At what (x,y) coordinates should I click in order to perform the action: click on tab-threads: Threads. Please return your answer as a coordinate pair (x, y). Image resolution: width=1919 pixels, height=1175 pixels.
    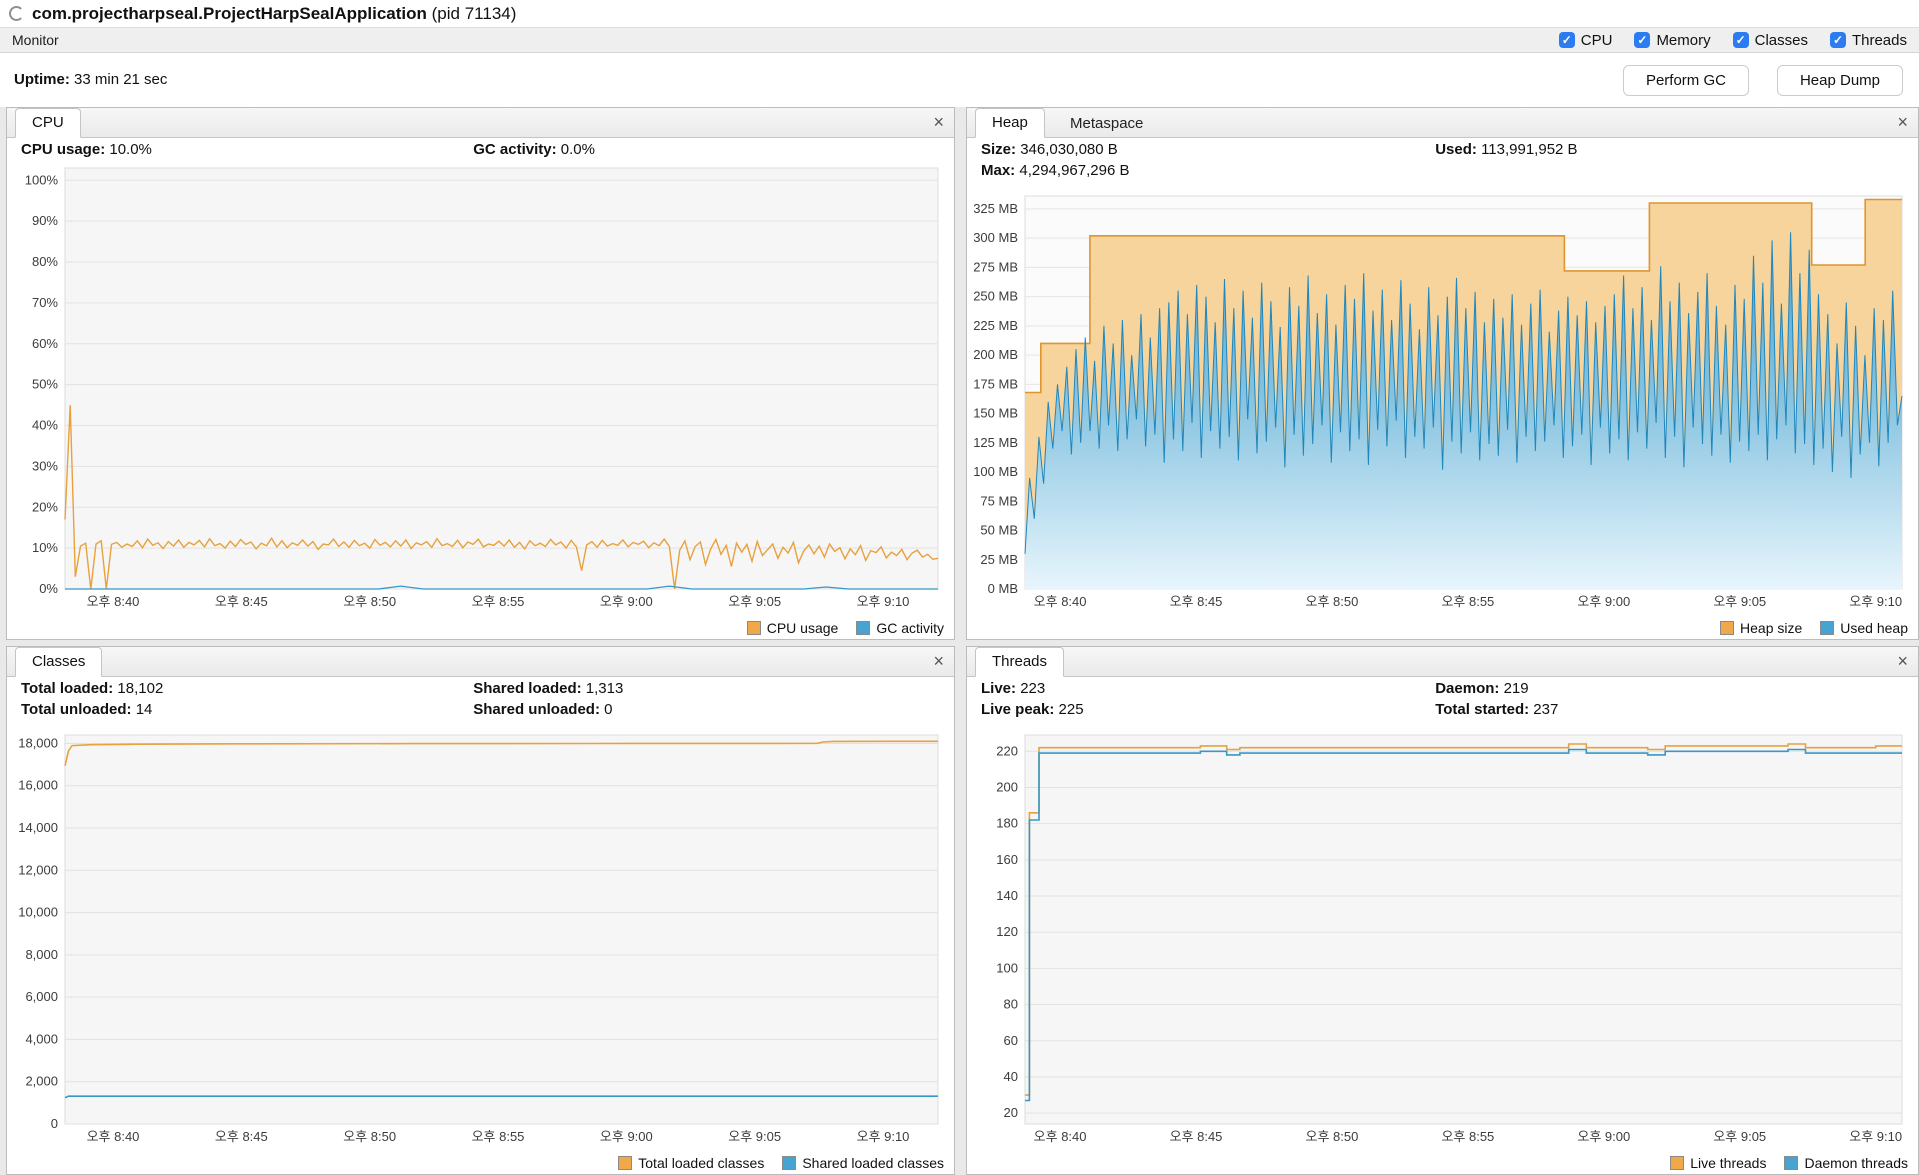
    Looking at the image, I should click on (1020, 662).